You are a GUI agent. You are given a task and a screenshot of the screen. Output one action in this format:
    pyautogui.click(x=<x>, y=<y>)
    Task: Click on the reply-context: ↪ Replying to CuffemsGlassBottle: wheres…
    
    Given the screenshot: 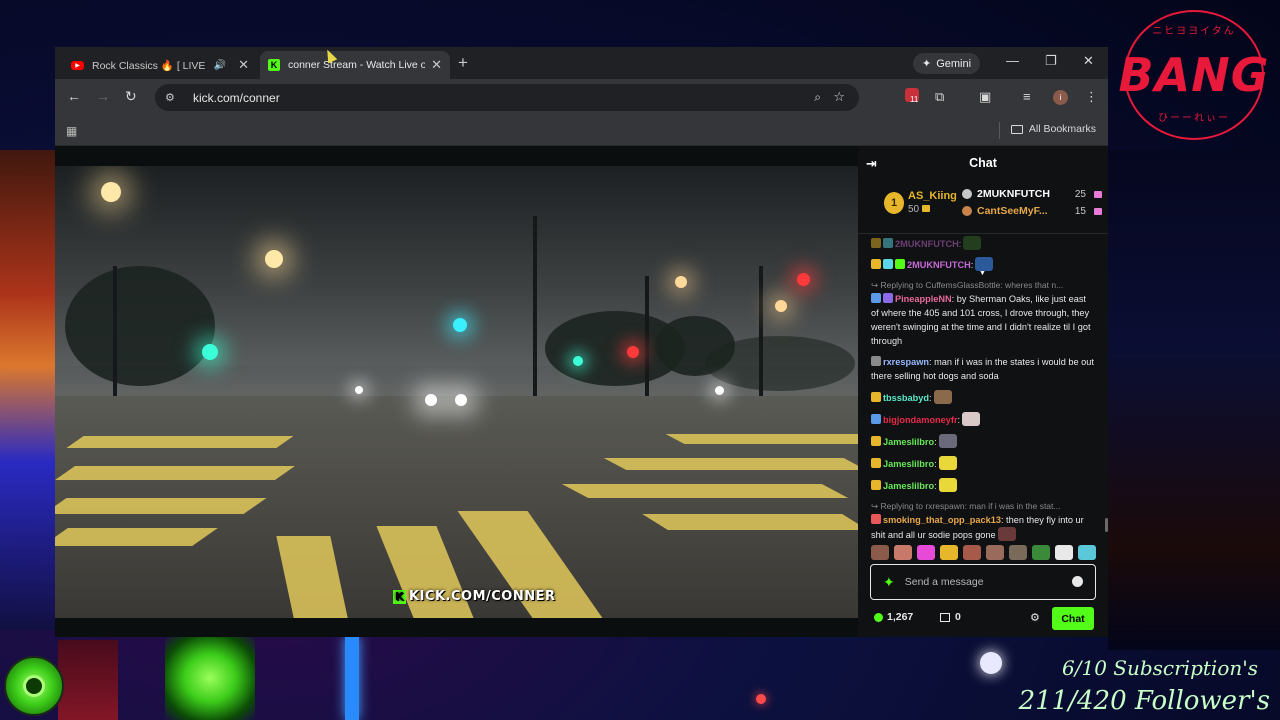 What is the action you would take?
    pyautogui.click(x=983, y=285)
    